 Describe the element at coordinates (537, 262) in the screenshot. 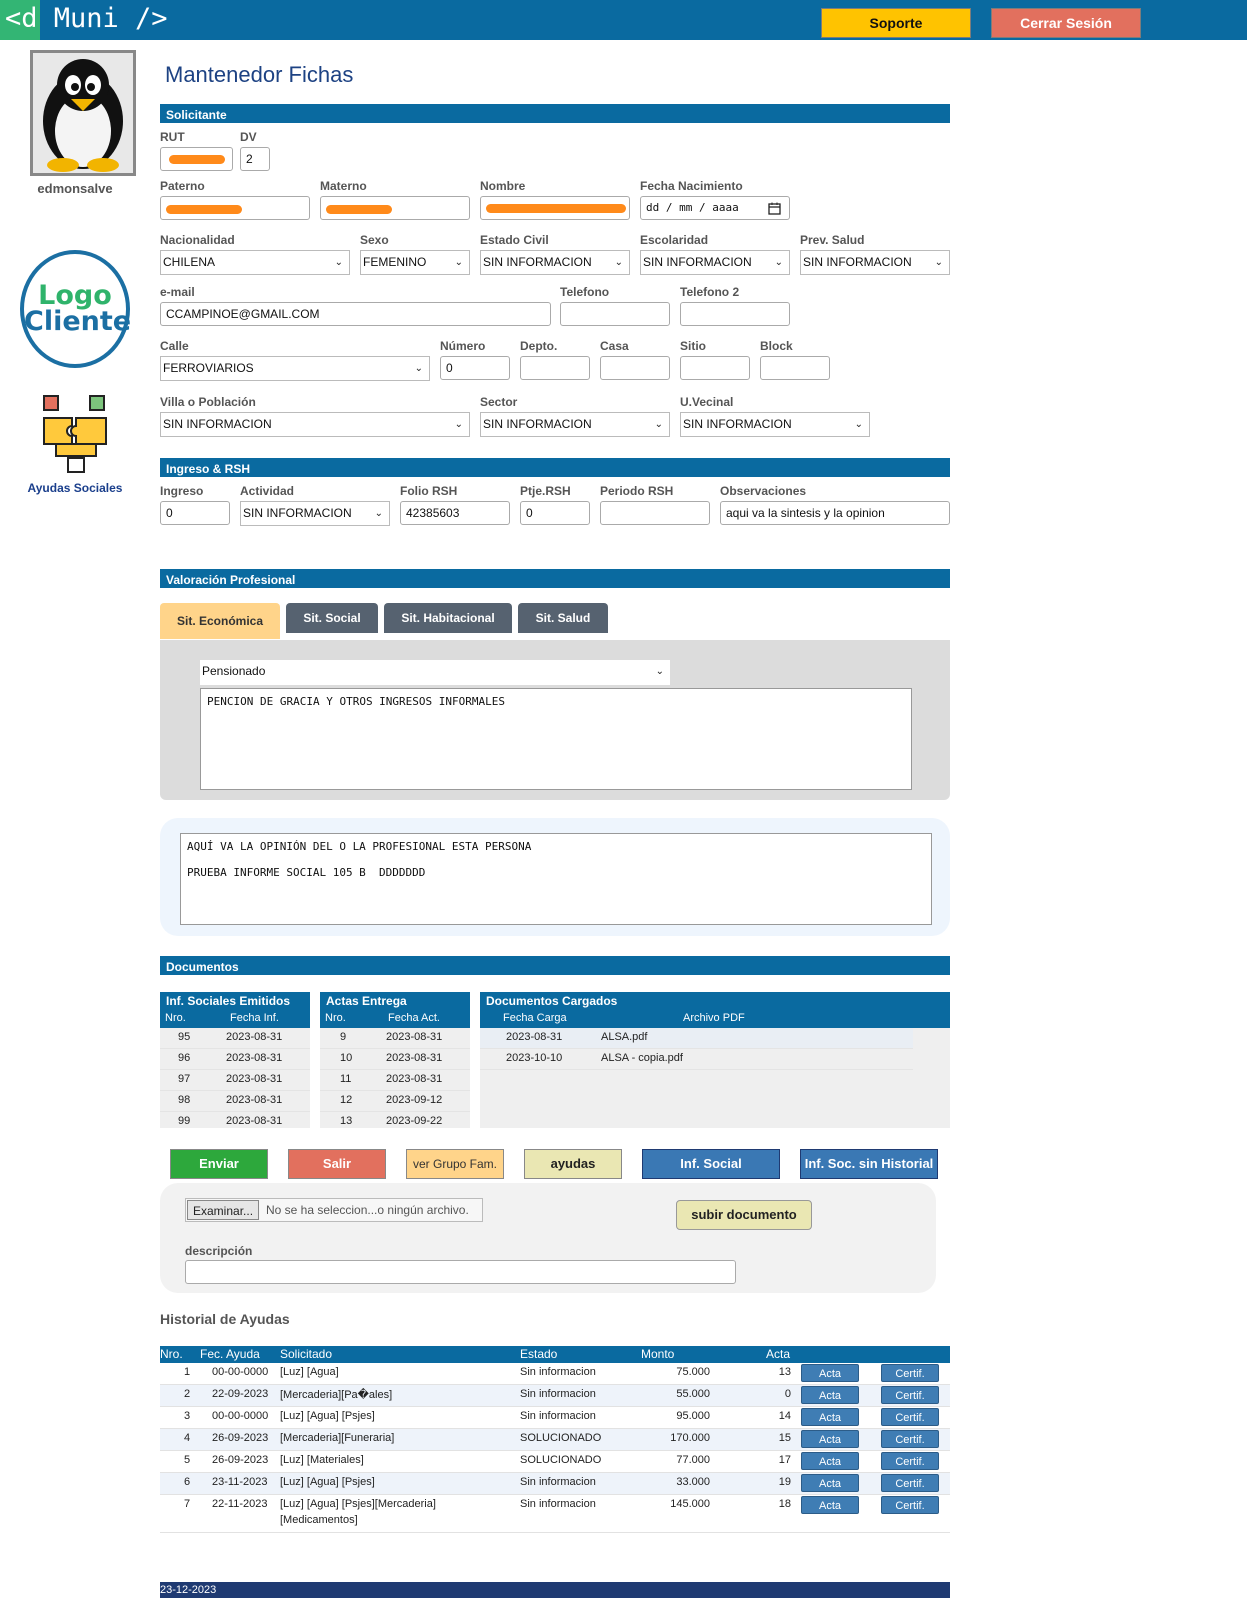

I see `estado-civil-value: SIN INFORMACION` at that location.